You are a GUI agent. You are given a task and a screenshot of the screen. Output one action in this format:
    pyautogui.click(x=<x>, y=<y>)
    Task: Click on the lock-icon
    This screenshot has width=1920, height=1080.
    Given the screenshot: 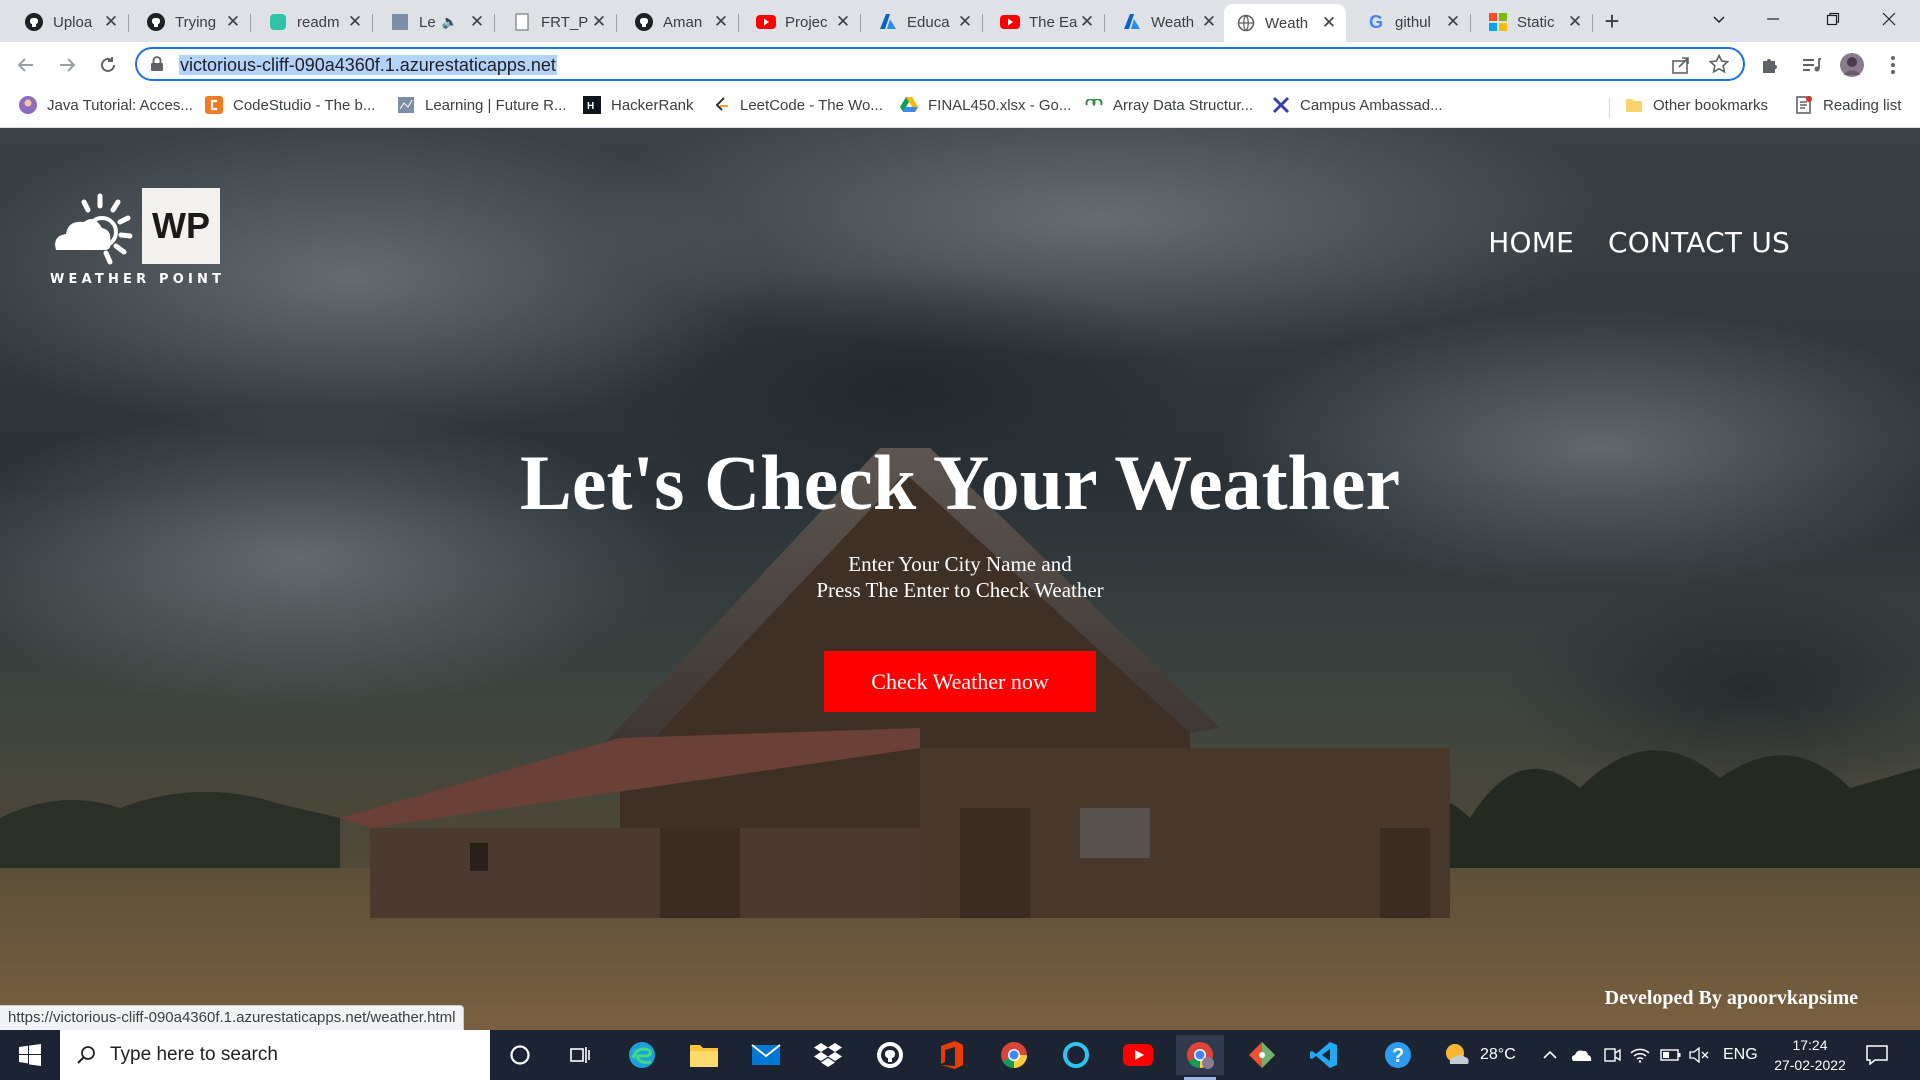 What is the action you would take?
    pyautogui.click(x=157, y=66)
    